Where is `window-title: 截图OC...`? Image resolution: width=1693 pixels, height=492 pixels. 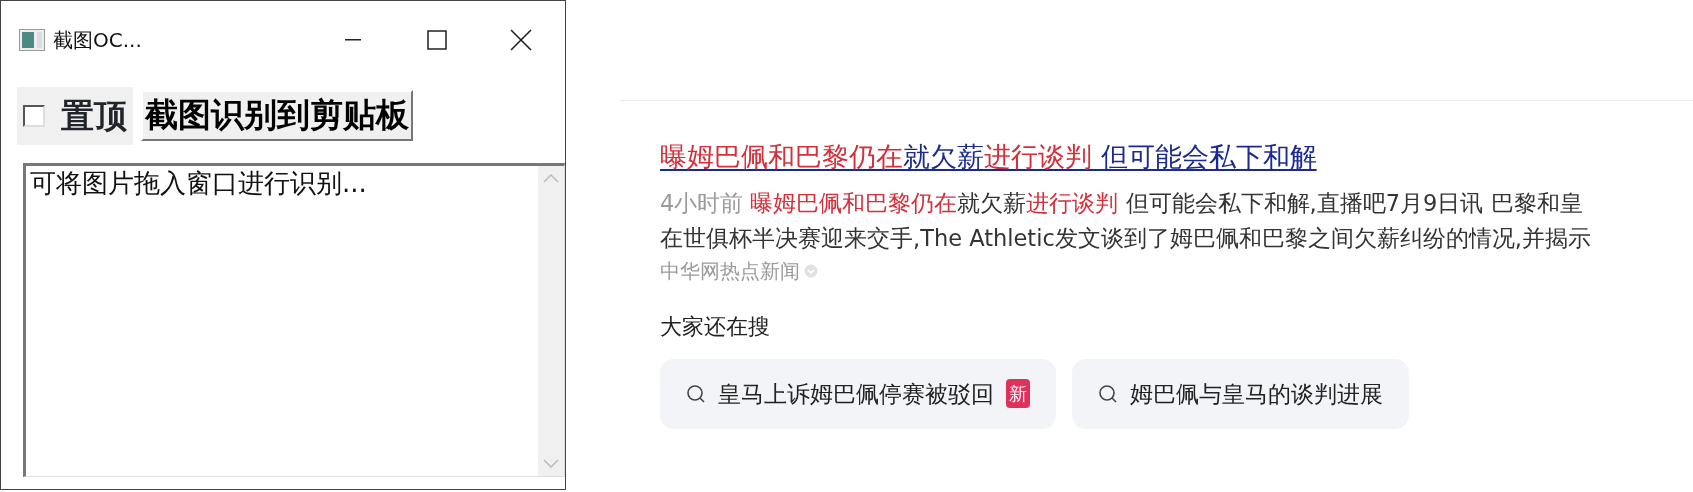 window-title: 截图OC... is located at coordinates (97, 40).